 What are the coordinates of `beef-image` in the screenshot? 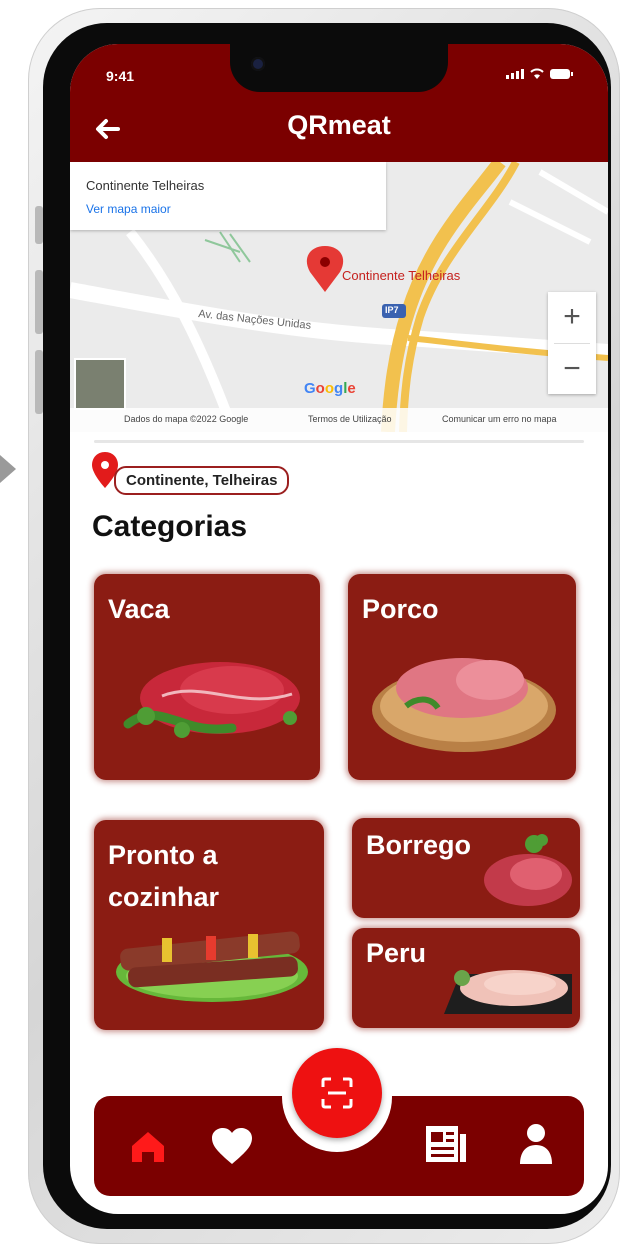 It's located at (211, 700).